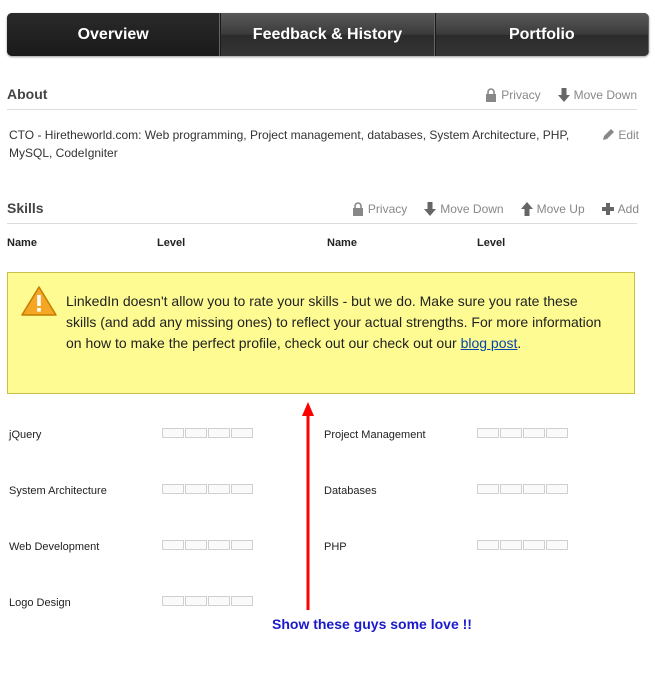  I want to click on skill-name: Databases, so click(350, 491).